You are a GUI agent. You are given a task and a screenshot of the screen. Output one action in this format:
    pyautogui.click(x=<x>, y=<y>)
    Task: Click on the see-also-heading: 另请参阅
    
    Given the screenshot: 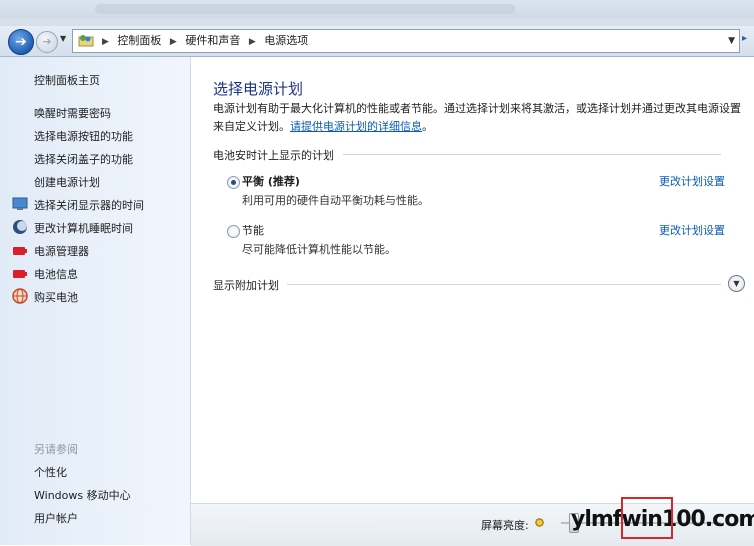 What is the action you would take?
    pyautogui.click(x=56, y=449)
    